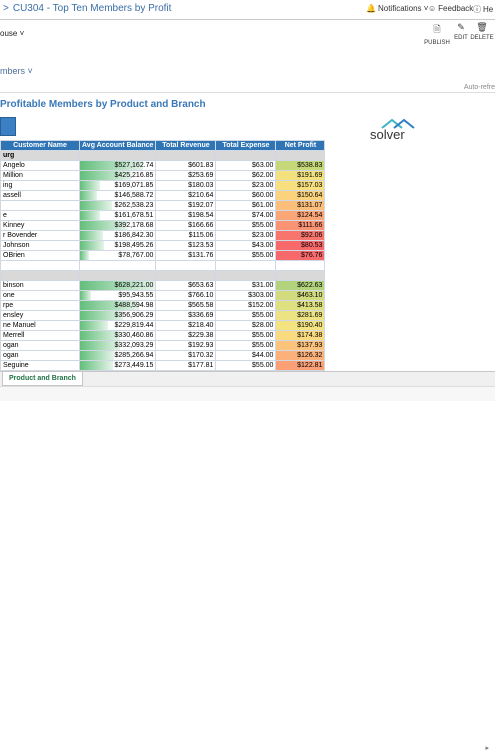 The image size is (495, 752). Describe the element at coordinates (246, 215) in the screenshot. I see `total-expense: $74.00` at that location.